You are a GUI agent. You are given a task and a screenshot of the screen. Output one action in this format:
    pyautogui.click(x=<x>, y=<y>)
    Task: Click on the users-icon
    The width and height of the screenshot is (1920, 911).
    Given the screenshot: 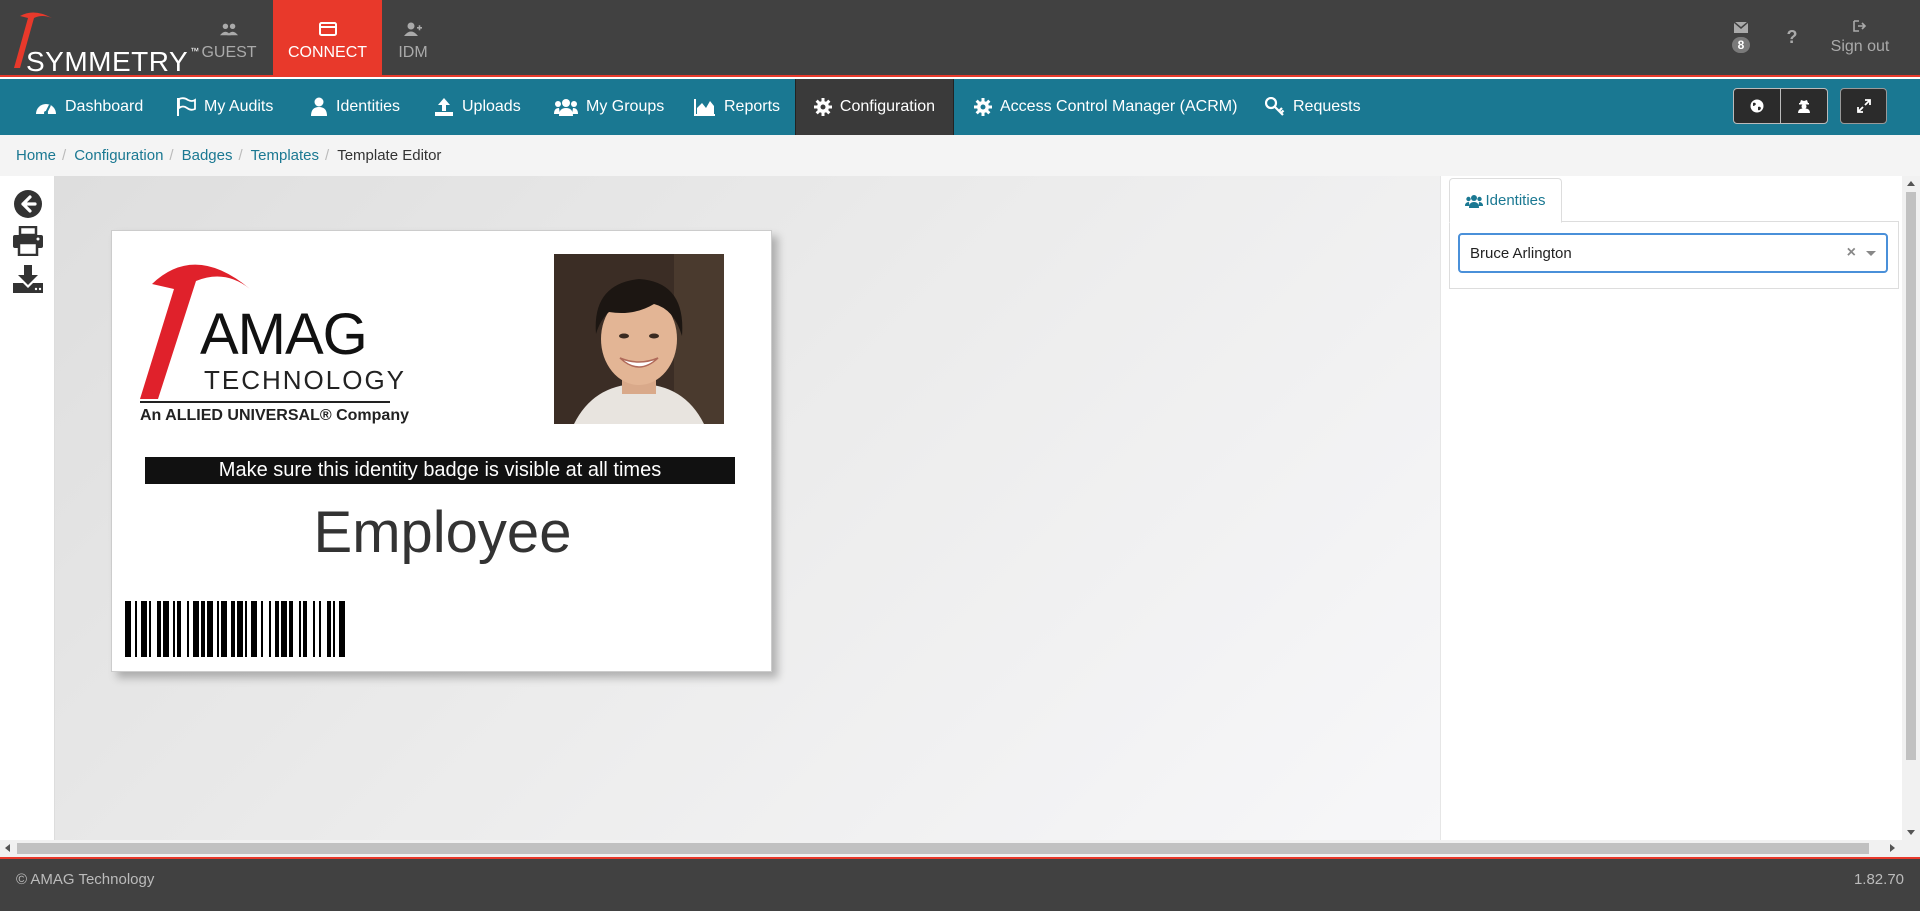 What is the action you would take?
    pyautogui.click(x=1474, y=201)
    